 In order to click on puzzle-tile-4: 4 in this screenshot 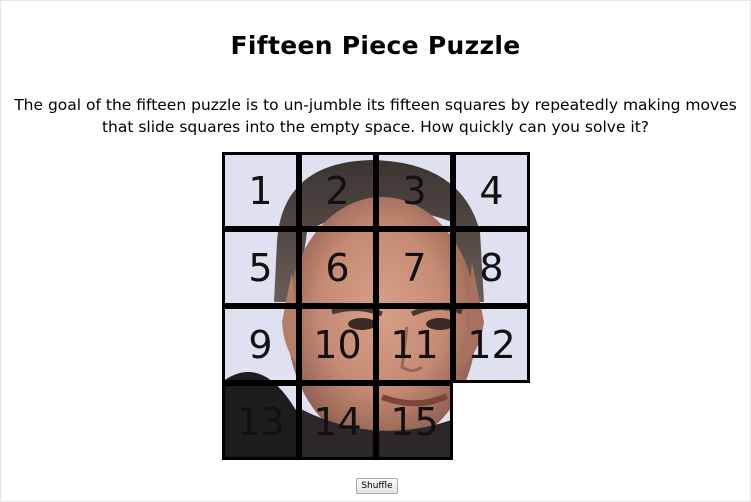, I will do `click(491, 190)`.